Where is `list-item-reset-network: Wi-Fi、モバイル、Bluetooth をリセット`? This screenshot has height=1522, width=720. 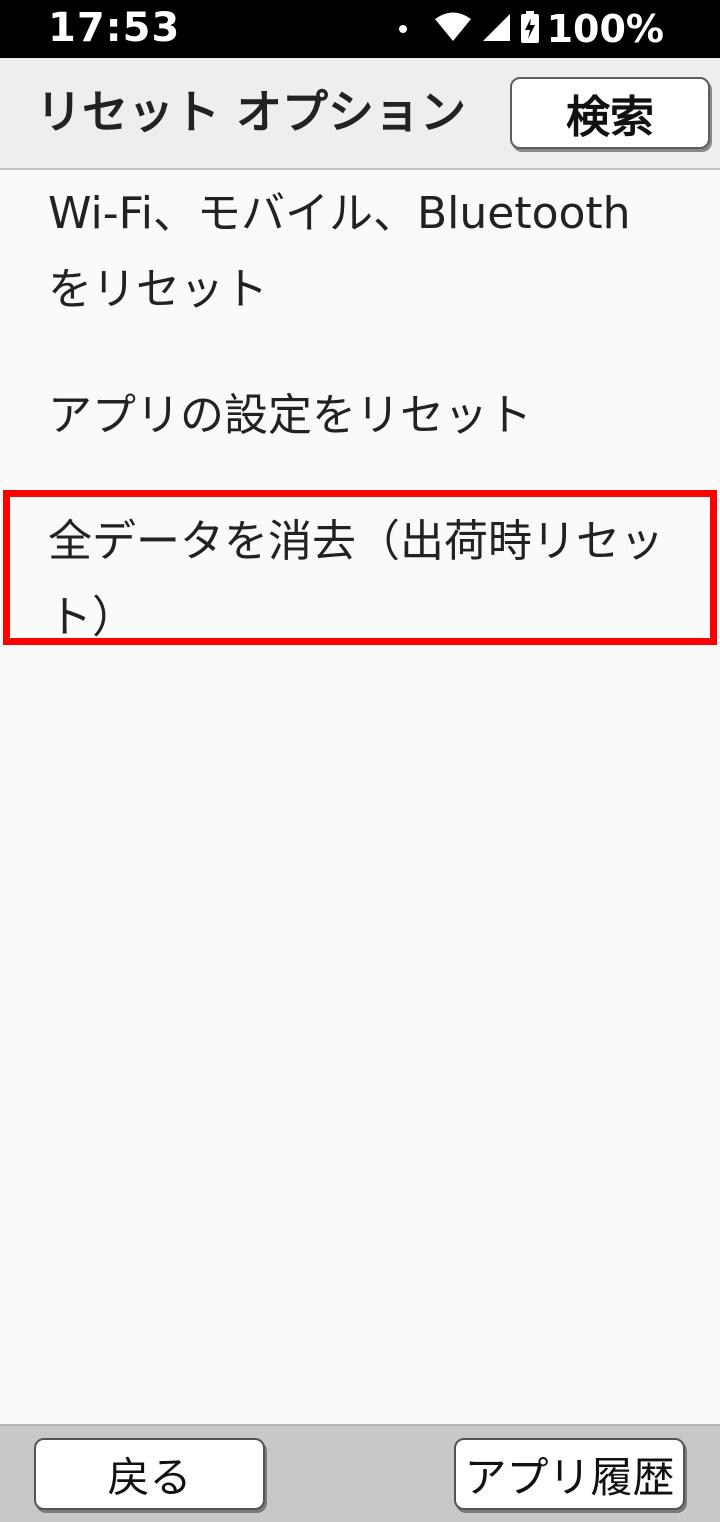 list-item-reset-network: Wi-Fi、モバイル、Bluetooth をリセット is located at coordinates (360, 252).